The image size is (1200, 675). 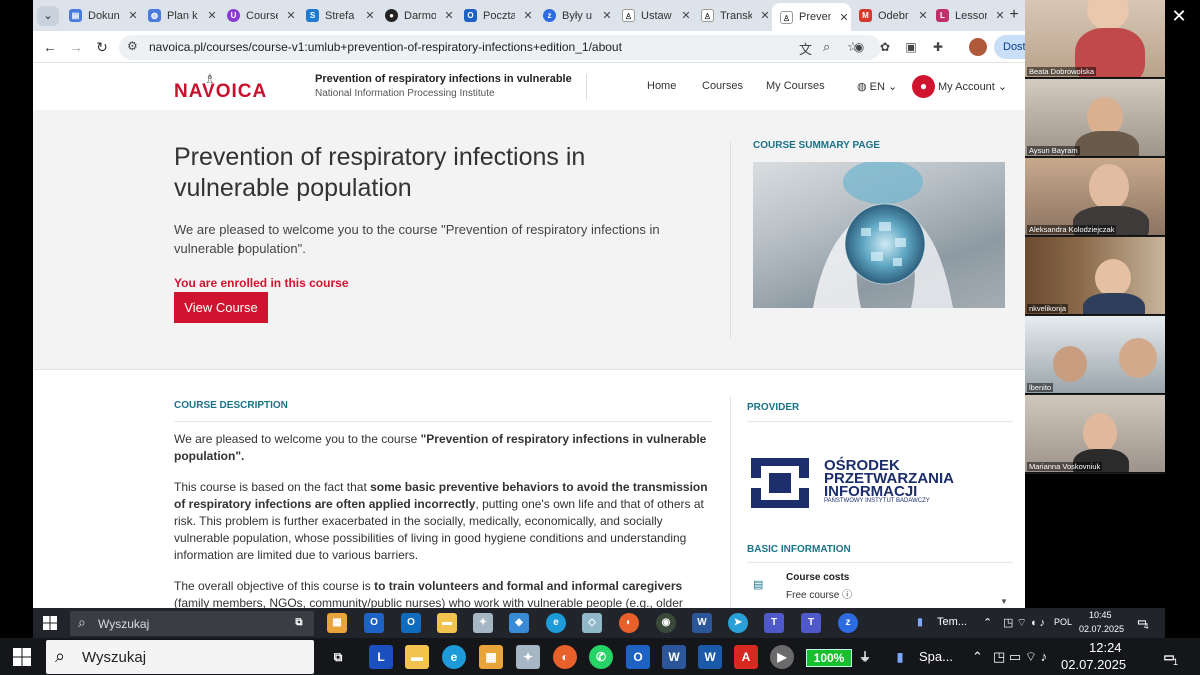 I want to click on input-language: POL, so click(x=1063, y=622).